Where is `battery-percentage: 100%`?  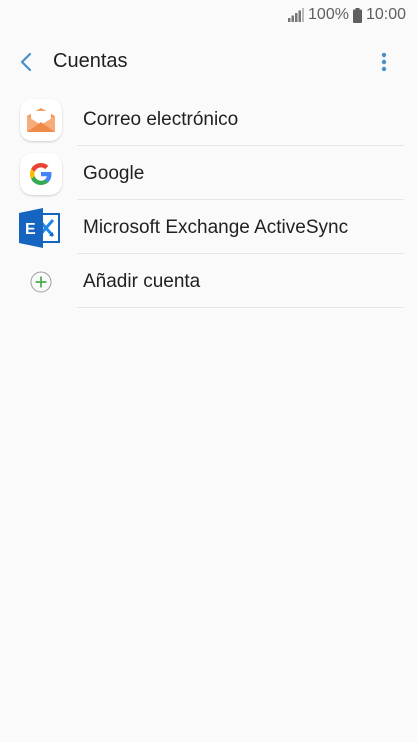 battery-percentage: 100% is located at coordinates (328, 14).